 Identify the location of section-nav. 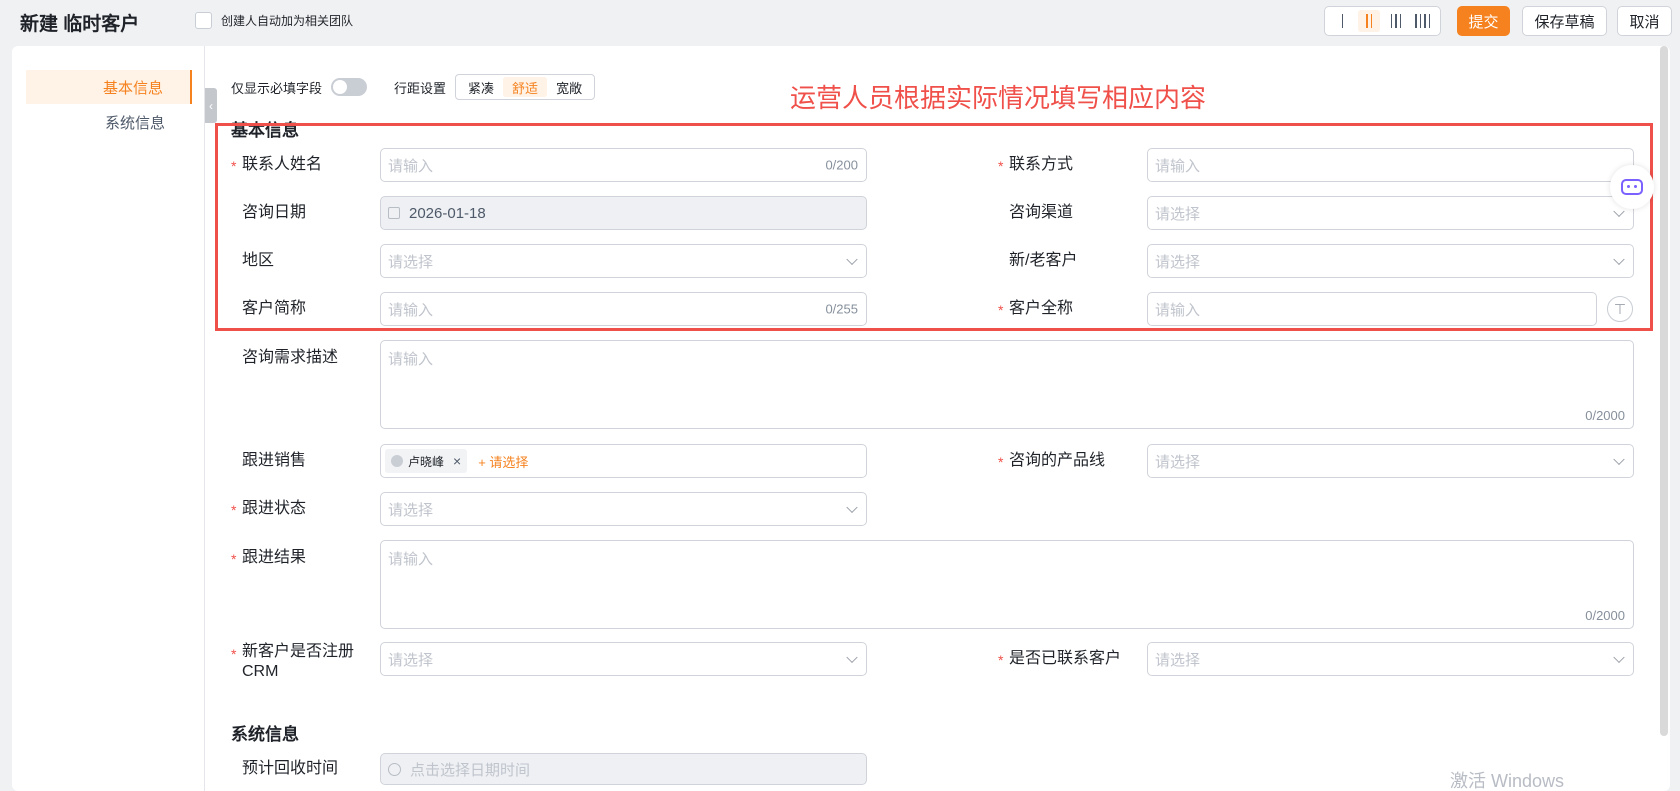
(108, 418).